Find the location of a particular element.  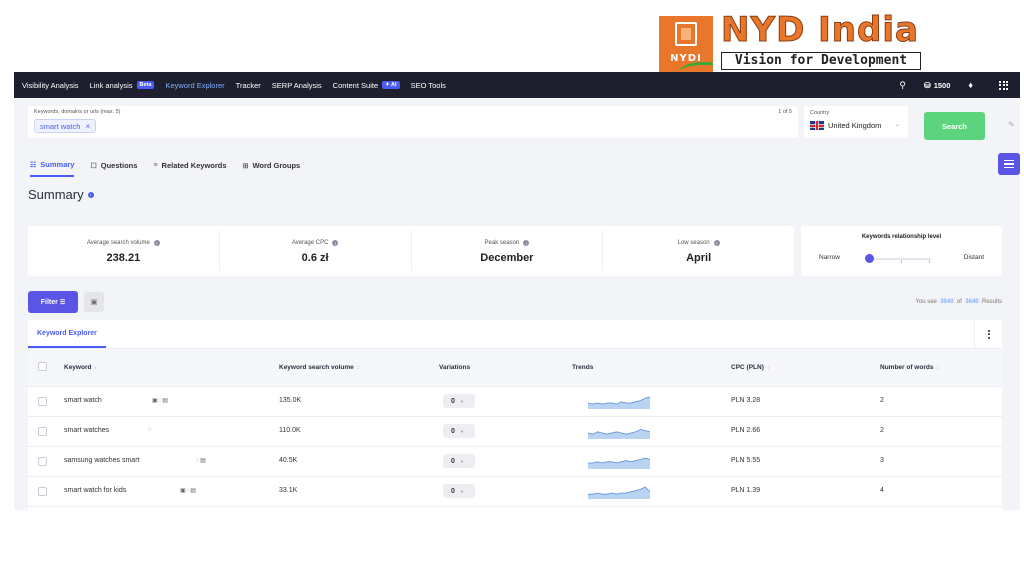

building-icon is located at coordinates (686, 34).